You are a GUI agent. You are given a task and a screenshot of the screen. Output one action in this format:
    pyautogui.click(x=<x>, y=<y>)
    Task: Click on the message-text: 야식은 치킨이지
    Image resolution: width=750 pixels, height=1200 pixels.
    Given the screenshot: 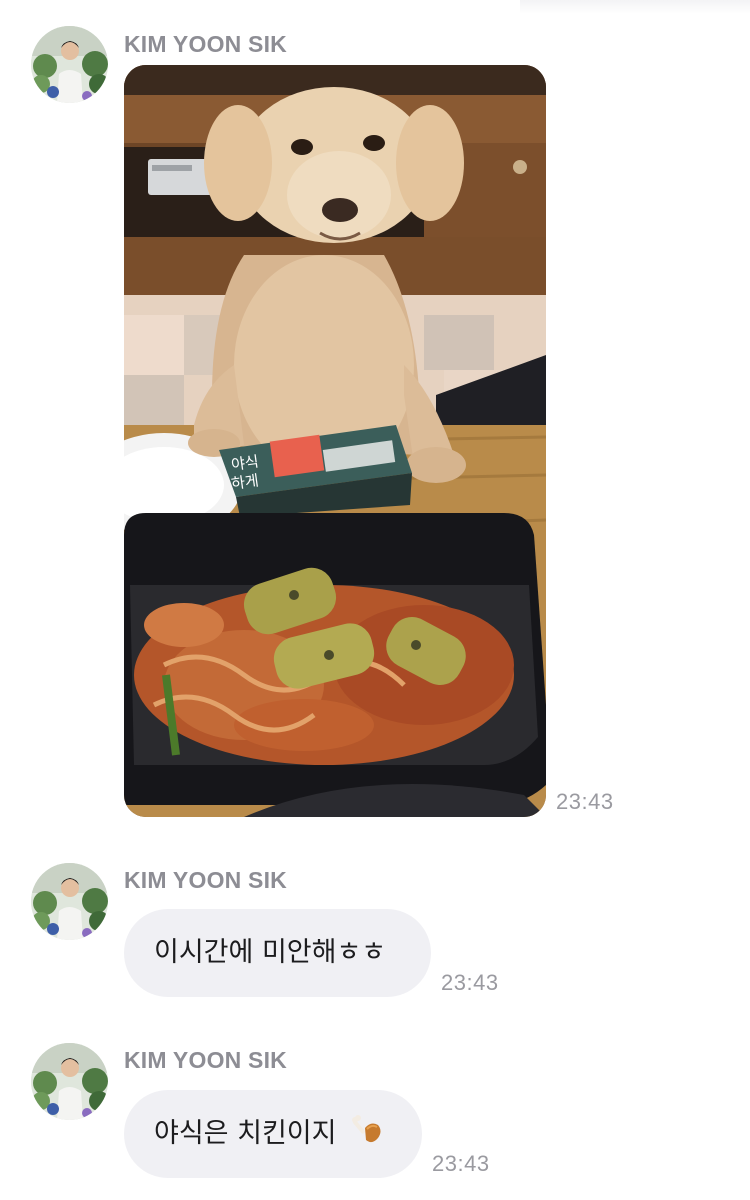 What is the action you would take?
    pyautogui.click(x=245, y=1133)
    